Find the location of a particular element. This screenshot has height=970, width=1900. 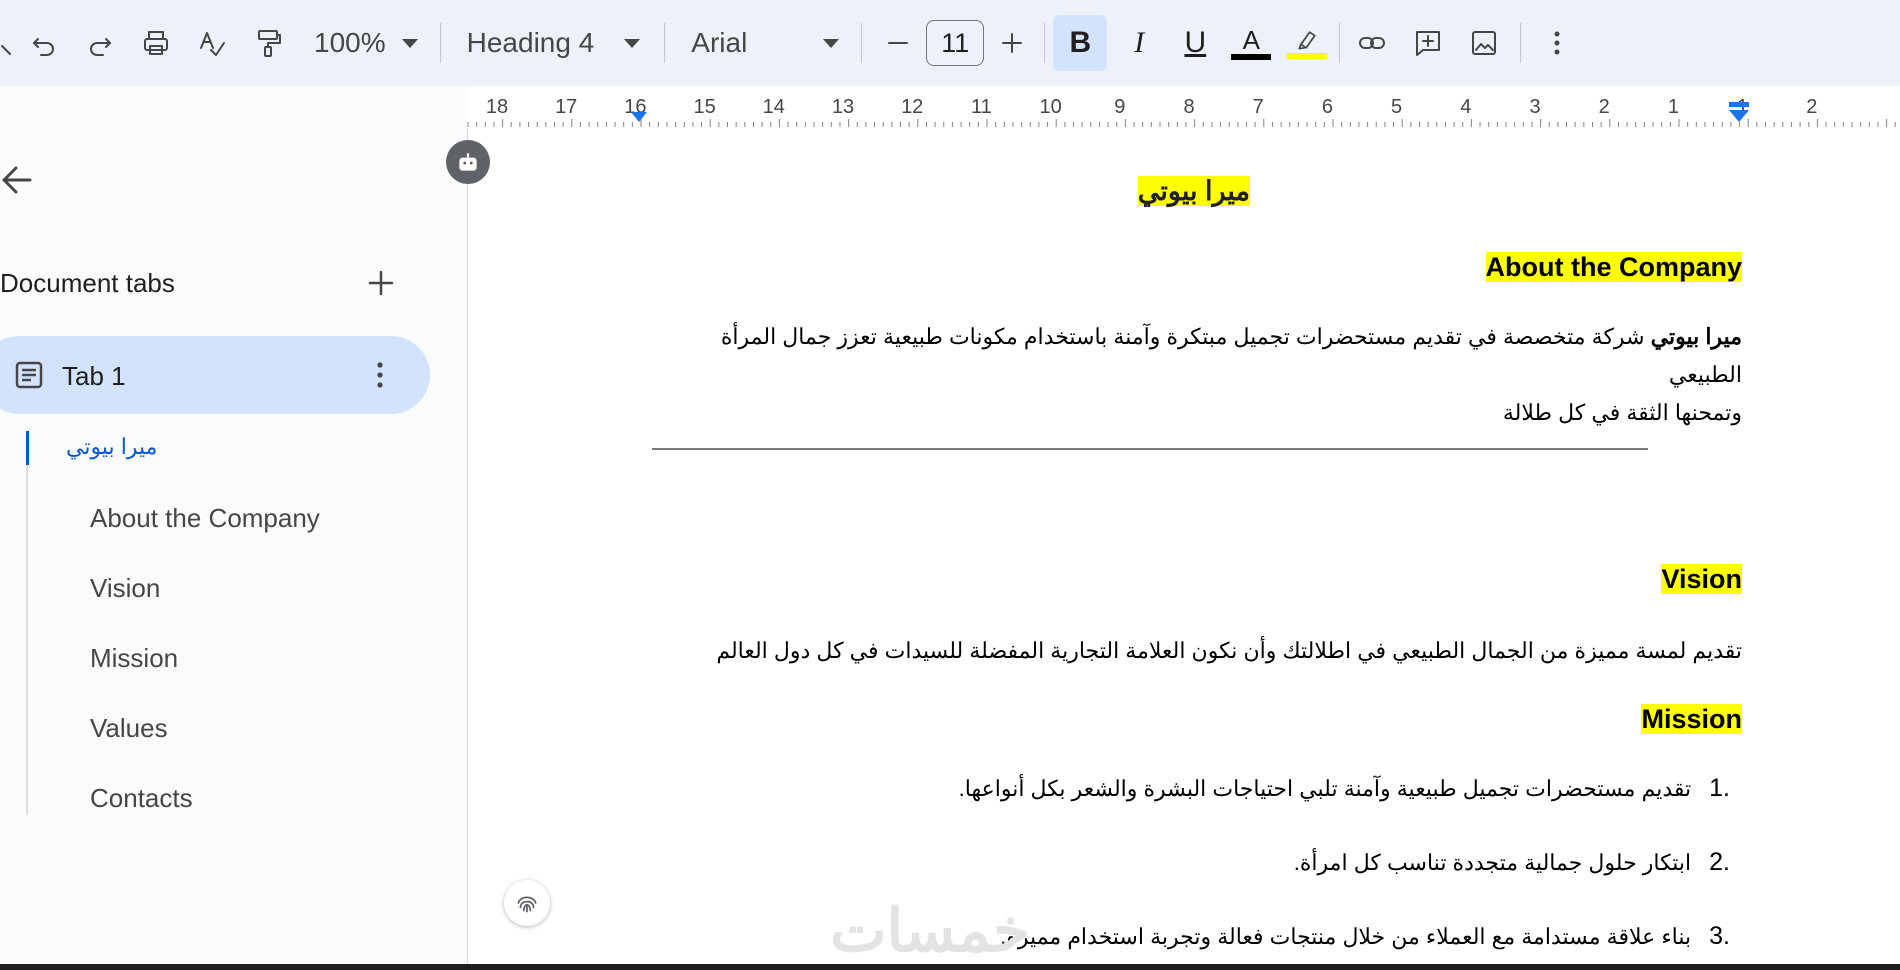

heading-vision: Vision is located at coordinates (1701, 579).